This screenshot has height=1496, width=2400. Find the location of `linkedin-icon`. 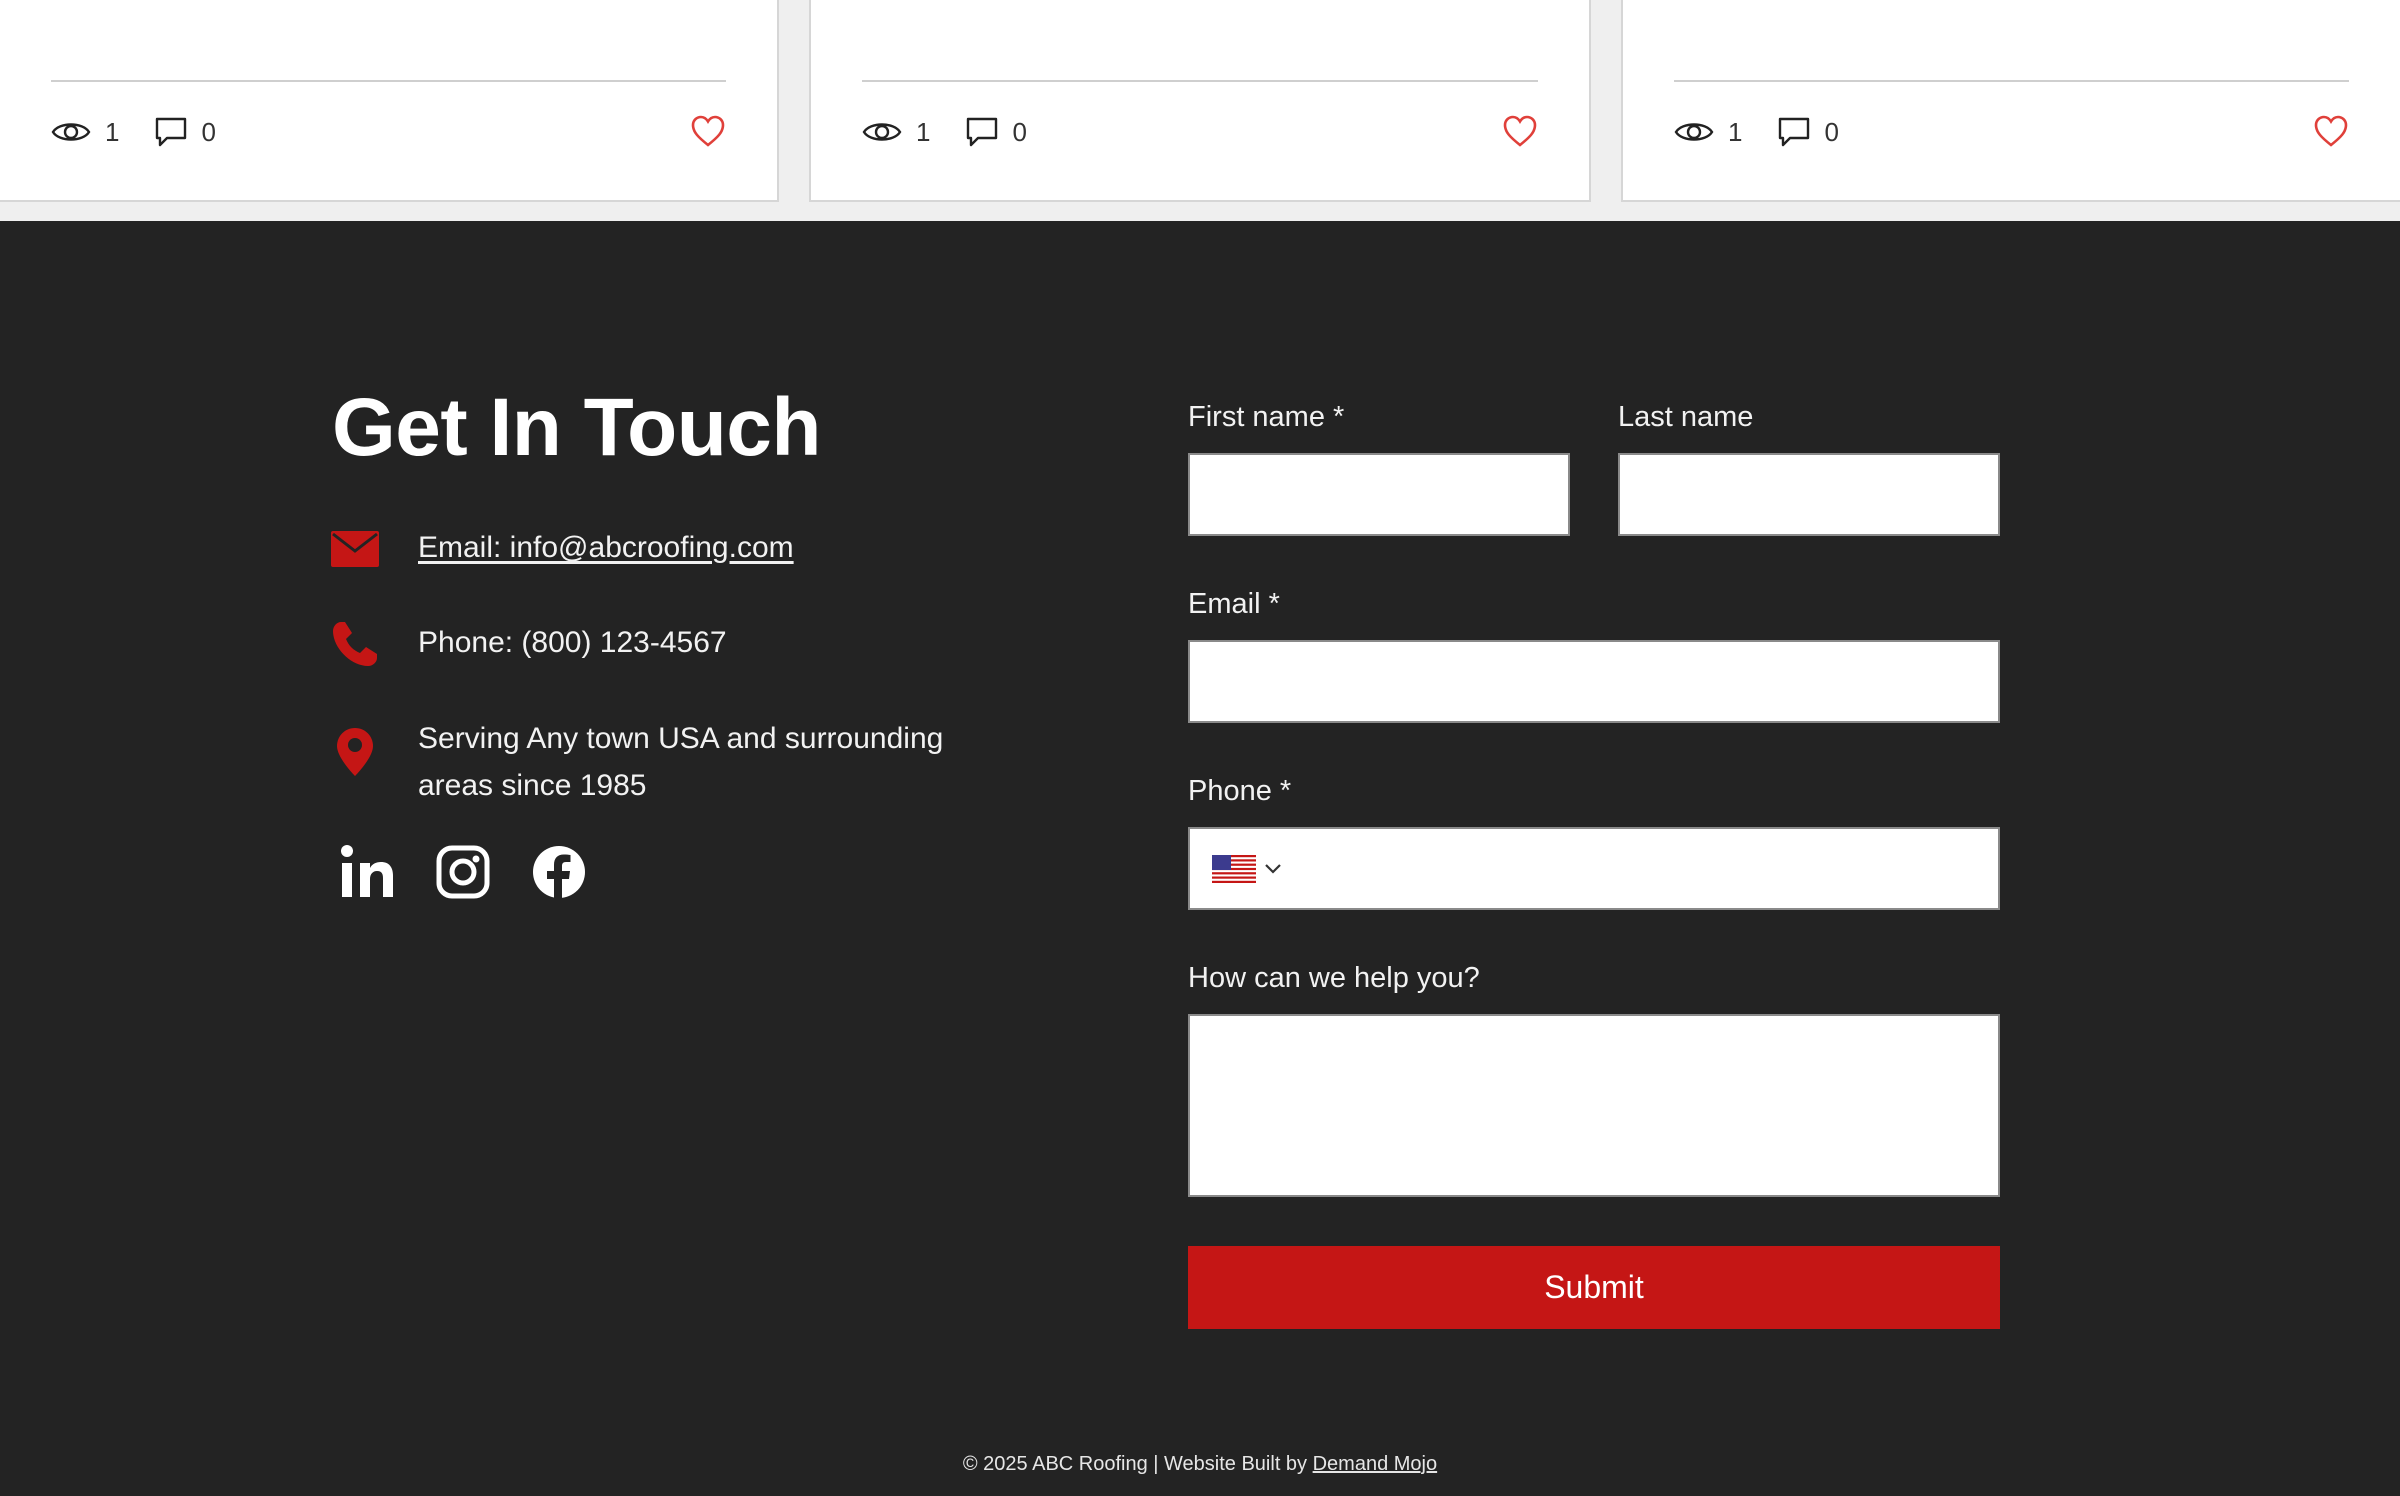

linkedin-icon is located at coordinates (367, 872).